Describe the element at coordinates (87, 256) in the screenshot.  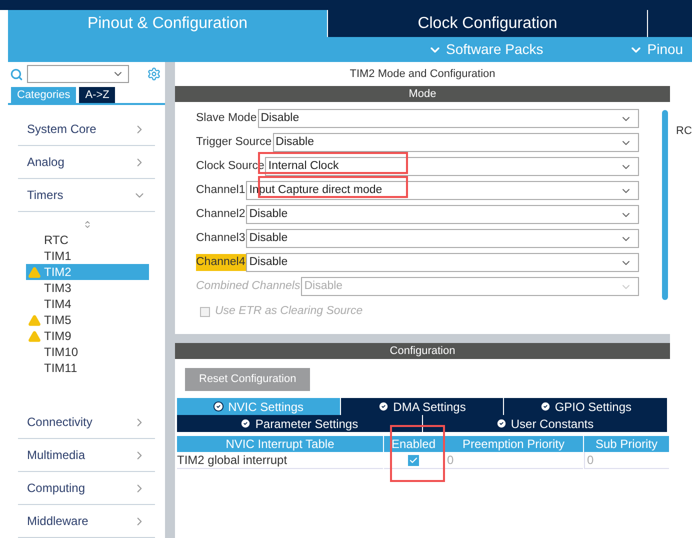
I see `peripheral-item: TIM1` at that location.